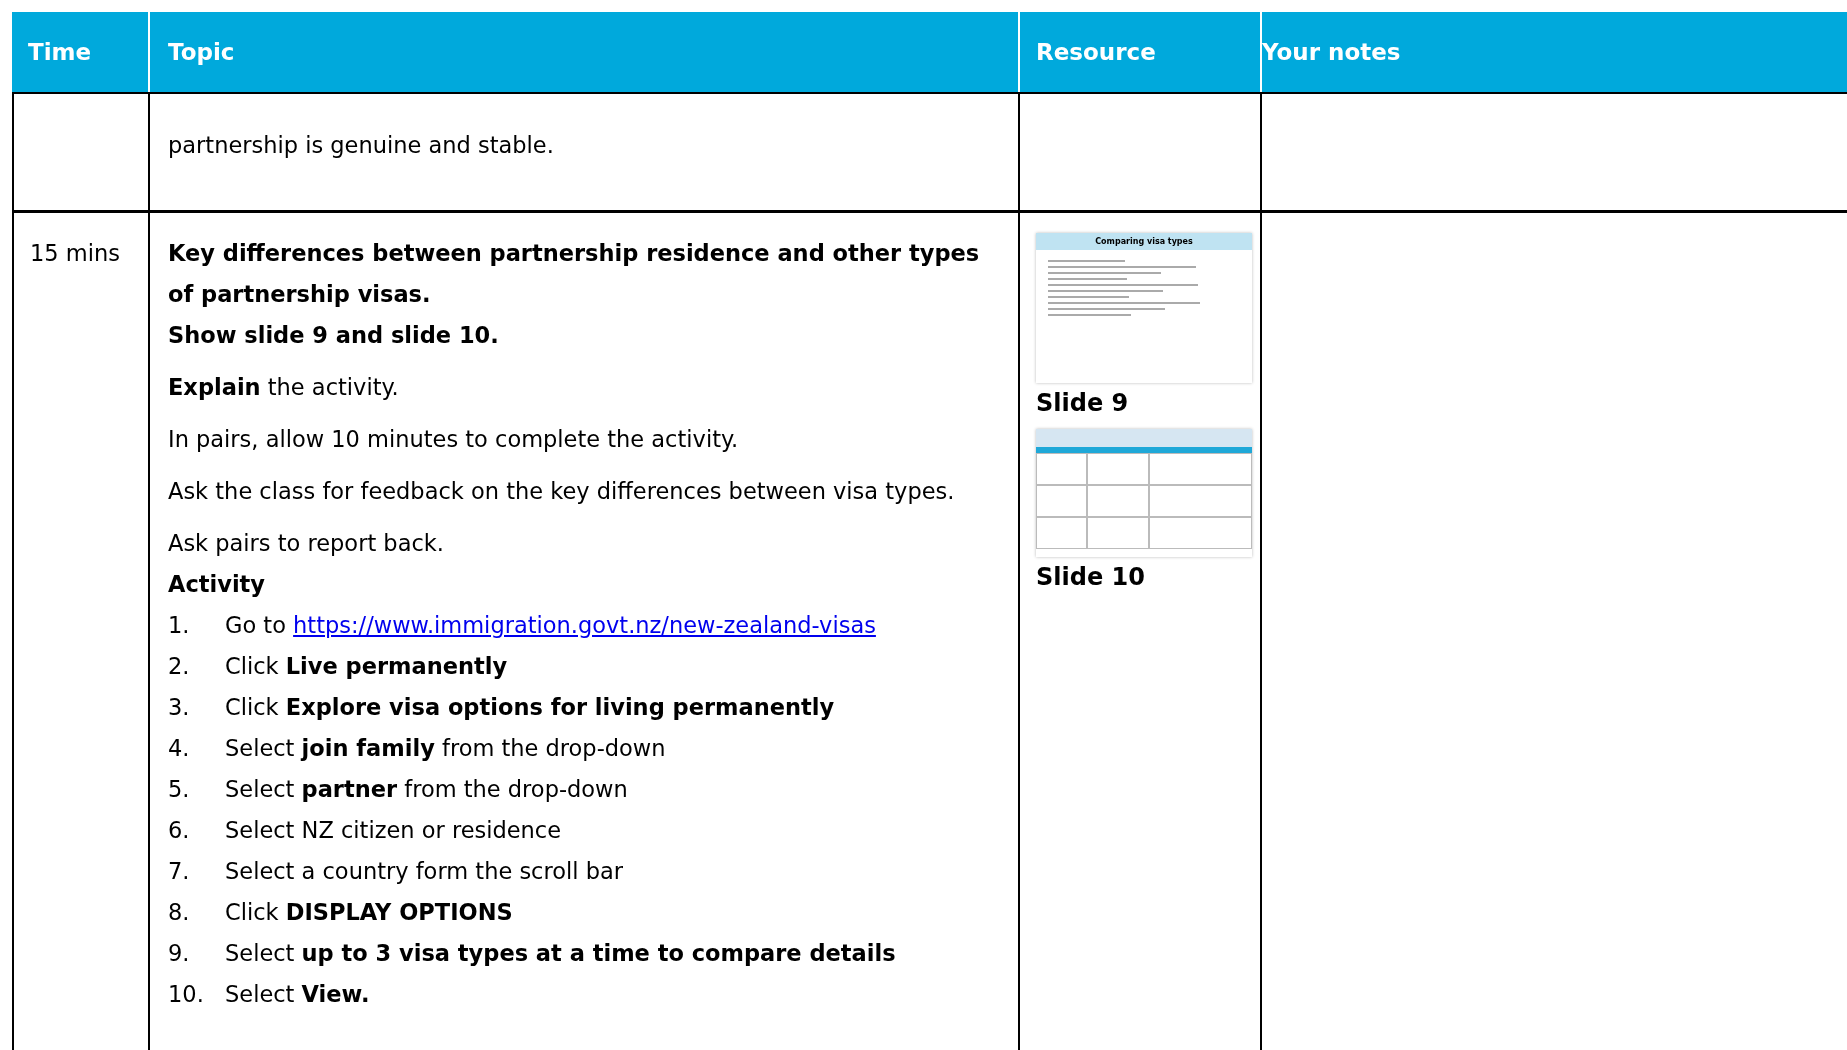  What do you see at coordinates (1083, 403) in the screenshot?
I see `slide-caption: Slide 9` at bounding box center [1083, 403].